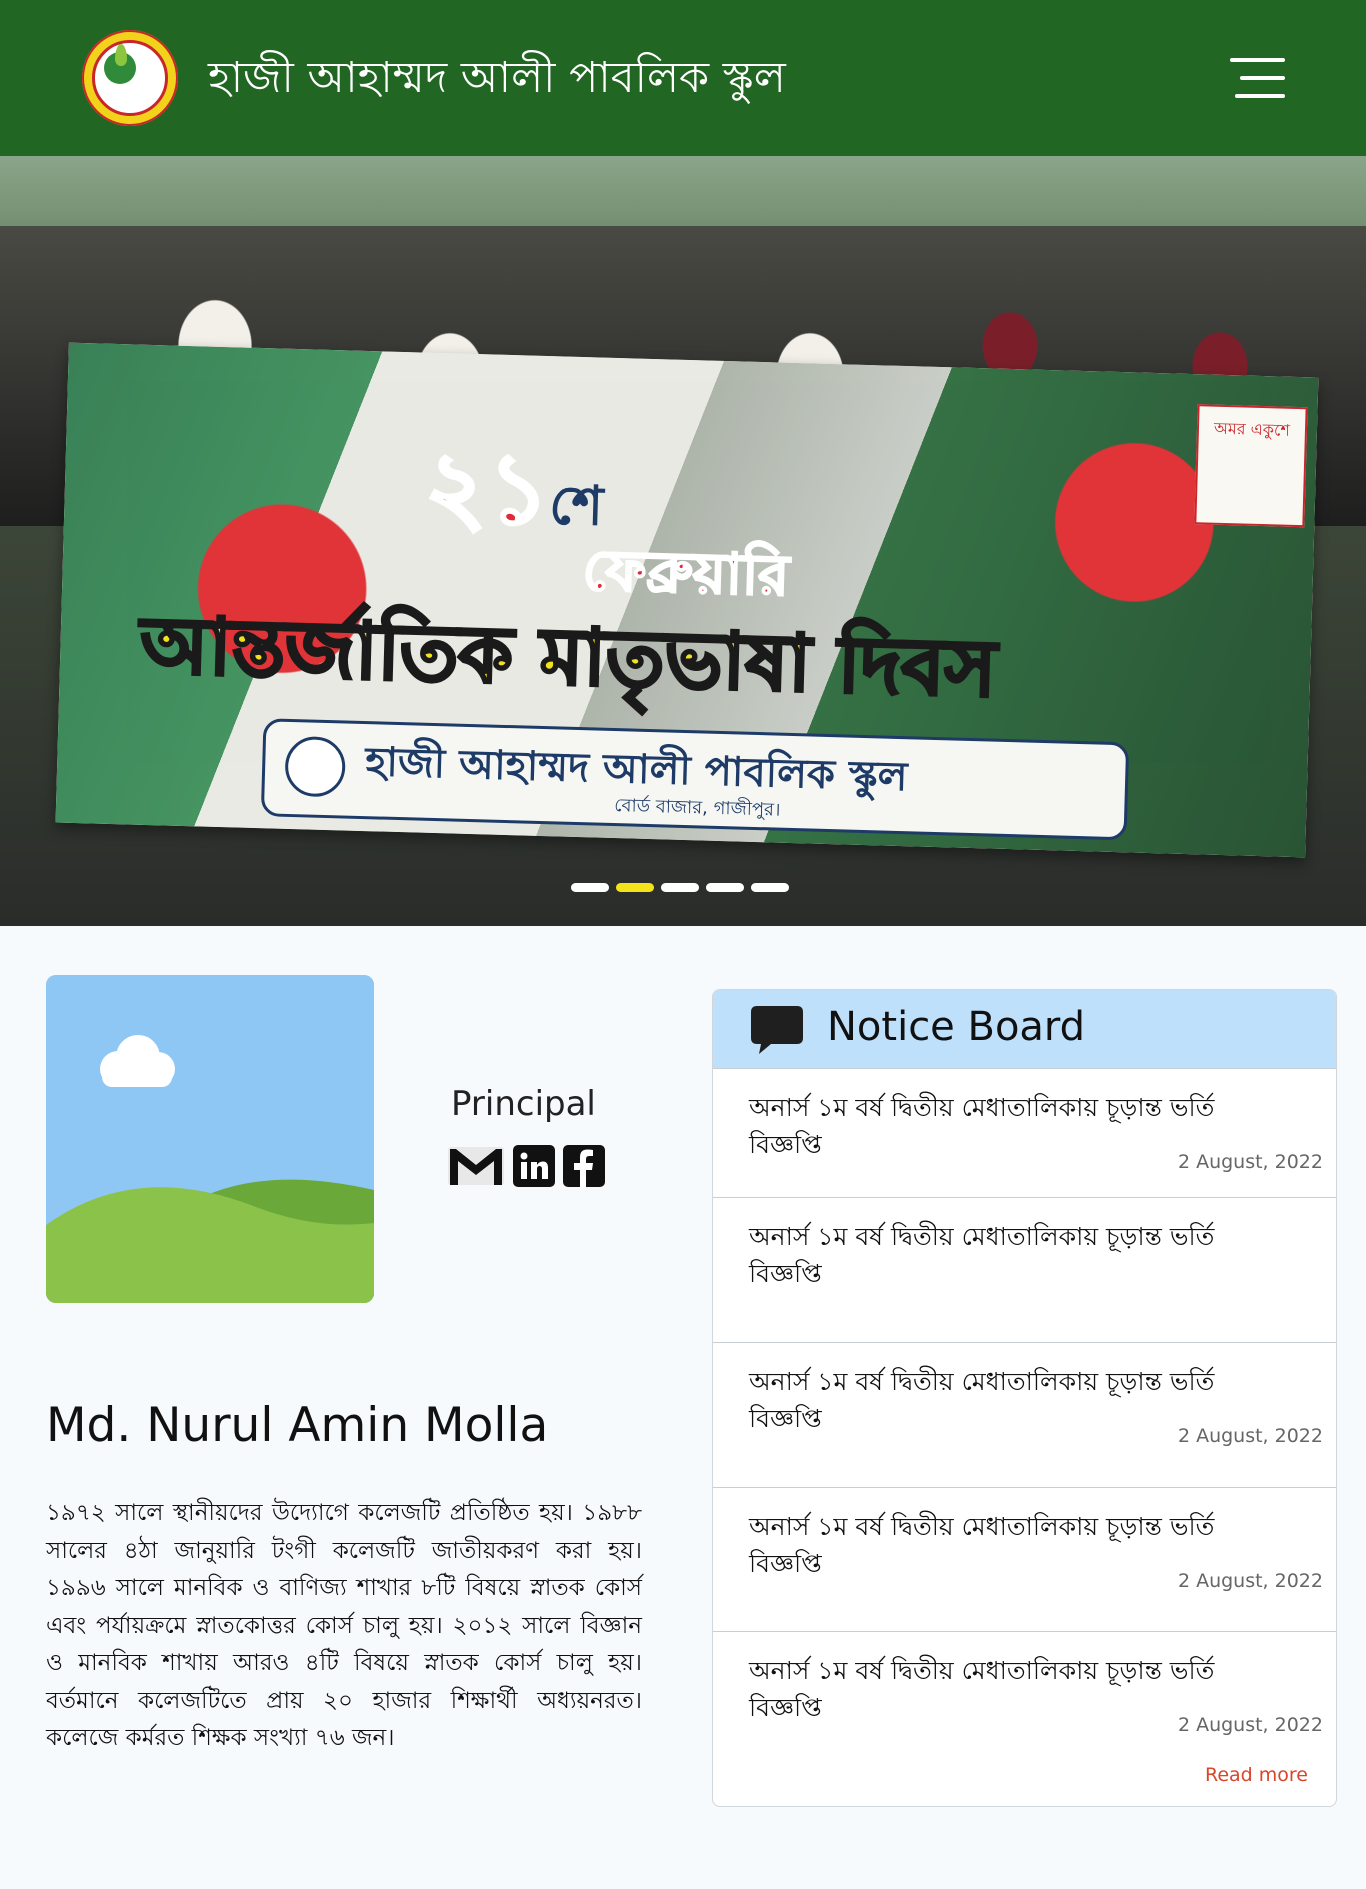 Image resolution: width=1366 pixels, height=1889 pixels. What do you see at coordinates (297, 1425) in the screenshot?
I see `principal-name: Md. Nurul Amin Molla` at bounding box center [297, 1425].